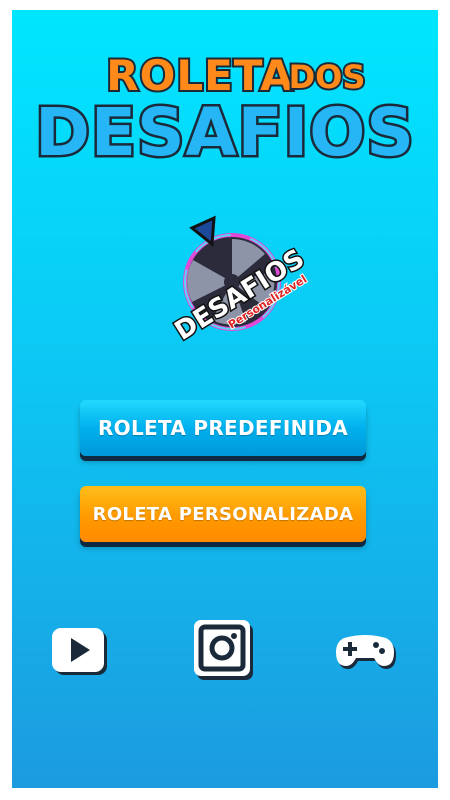 The width and height of the screenshot is (450, 800). Describe the element at coordinates (80, 652) in the screenshot. I see `youtube-icon` at that location.